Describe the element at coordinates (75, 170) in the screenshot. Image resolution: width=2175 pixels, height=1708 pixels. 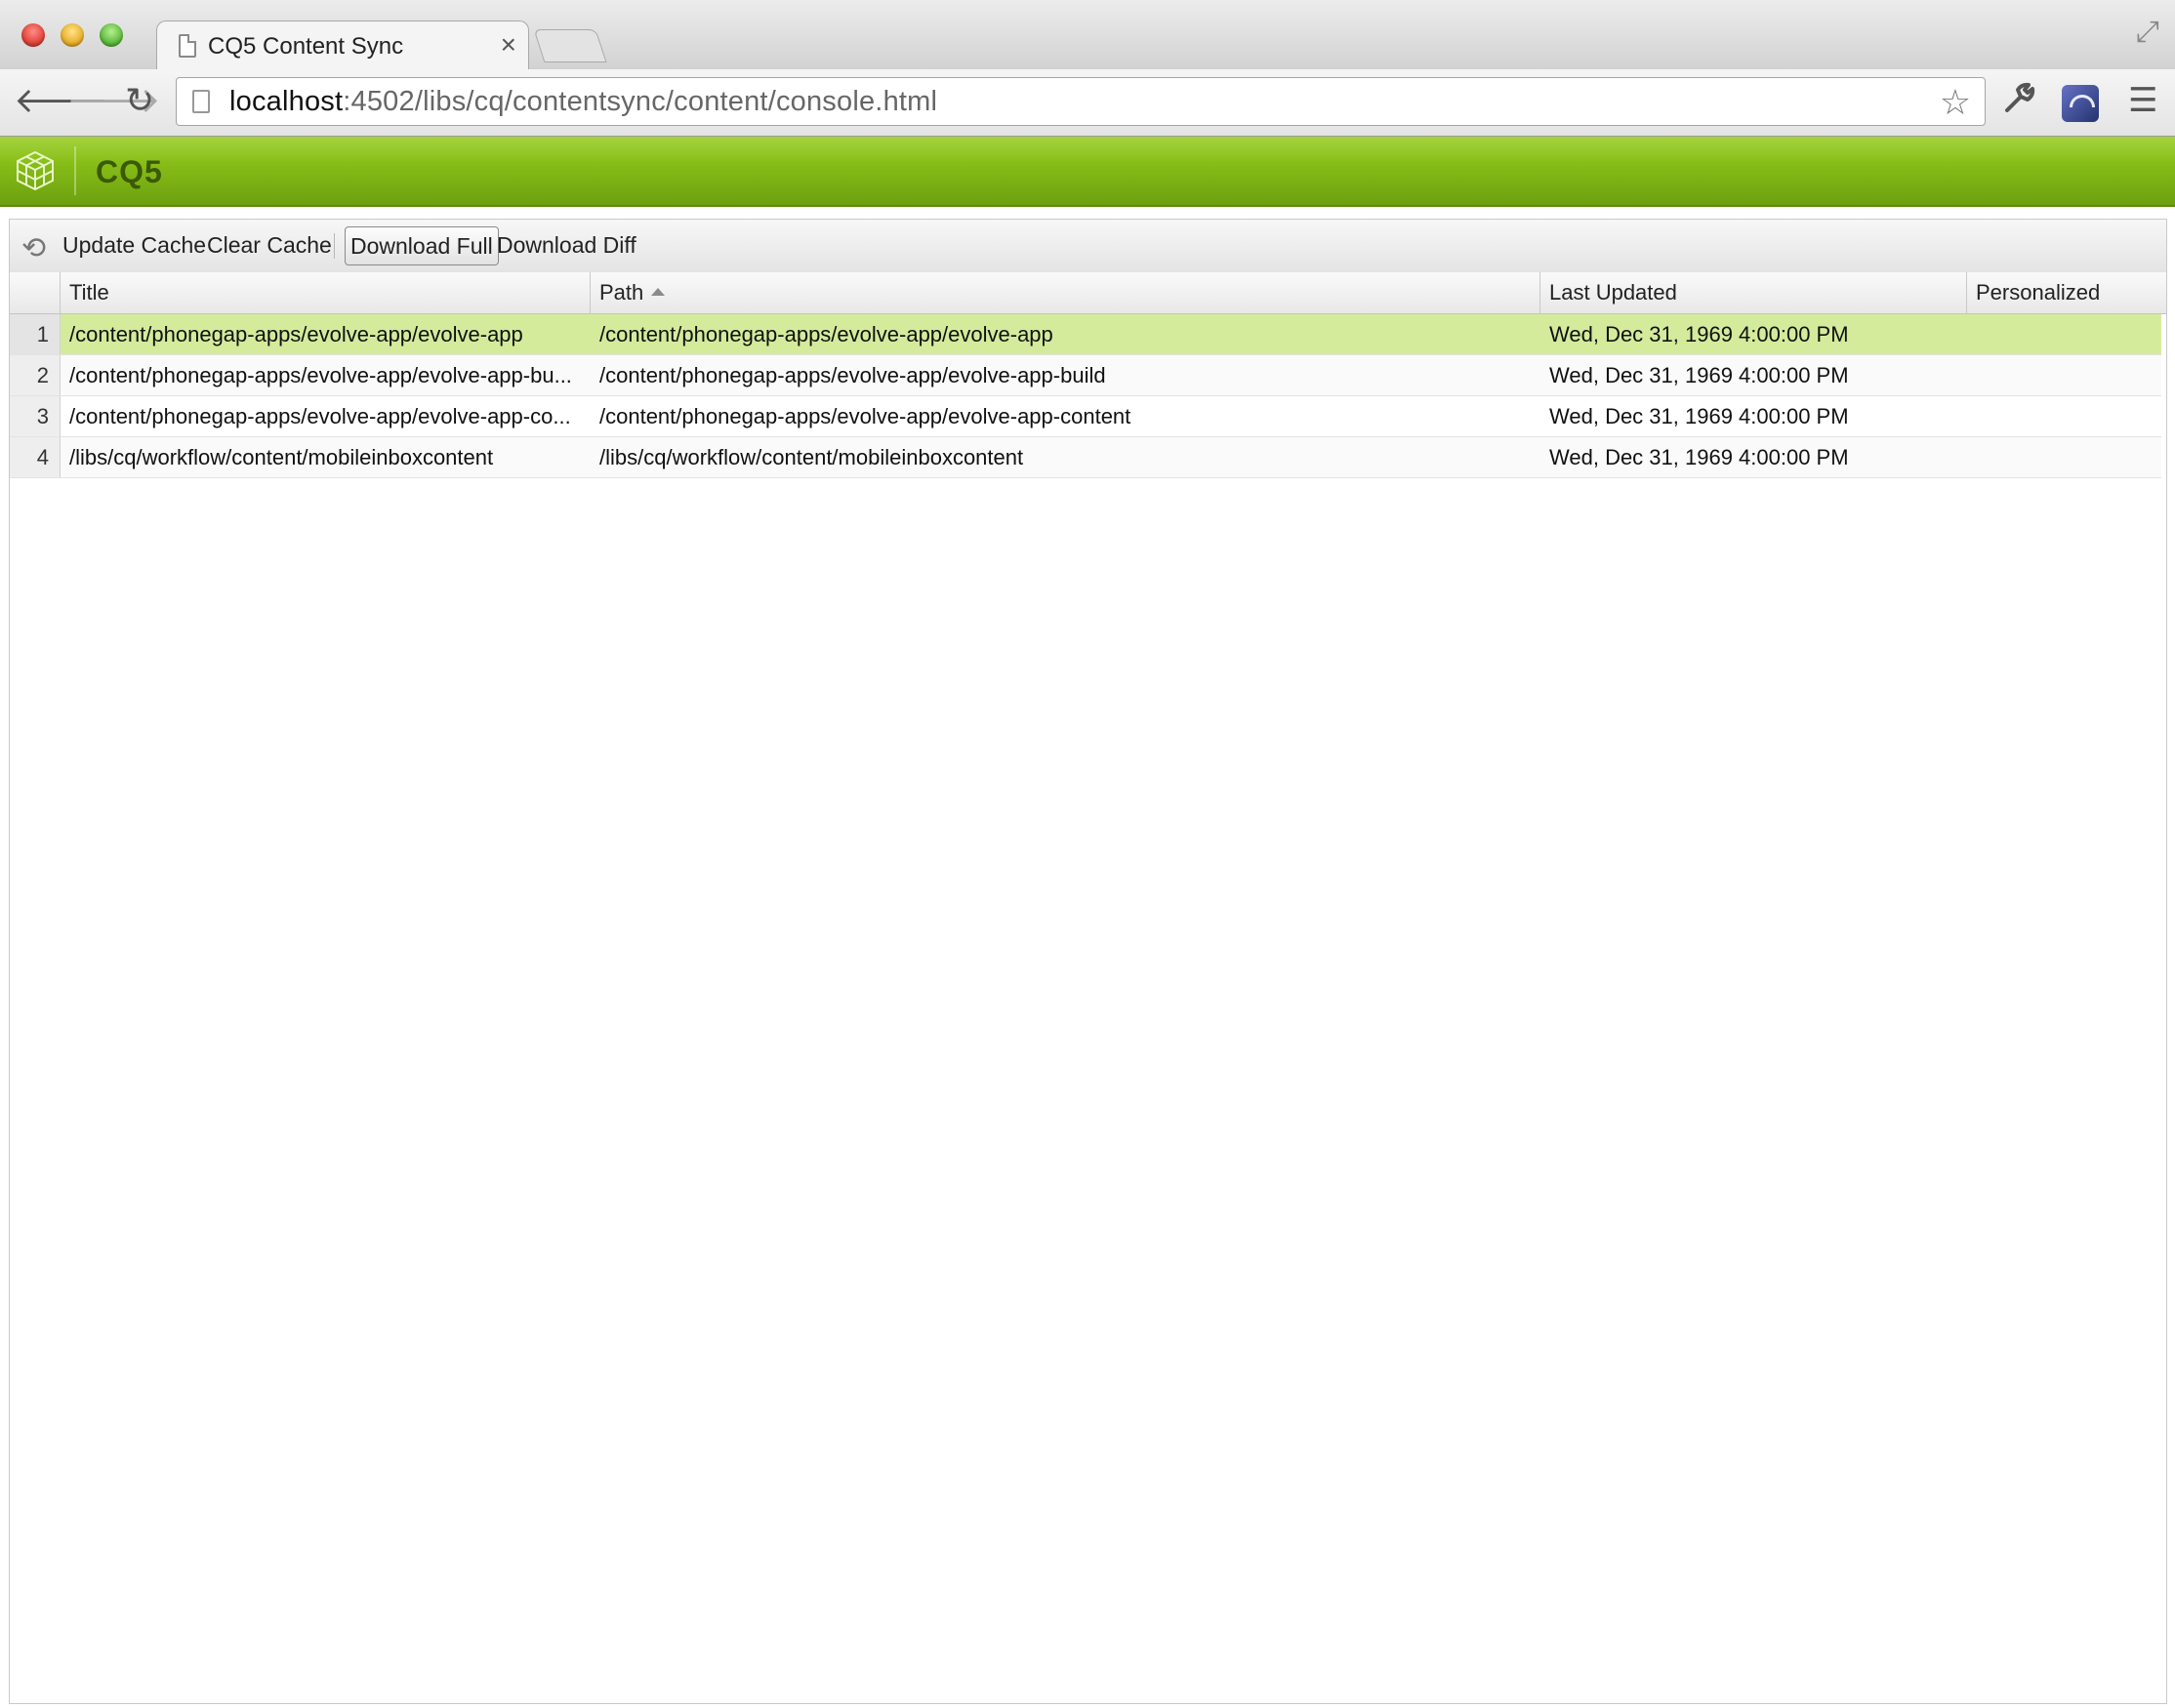
I see `header-divider` at that location.